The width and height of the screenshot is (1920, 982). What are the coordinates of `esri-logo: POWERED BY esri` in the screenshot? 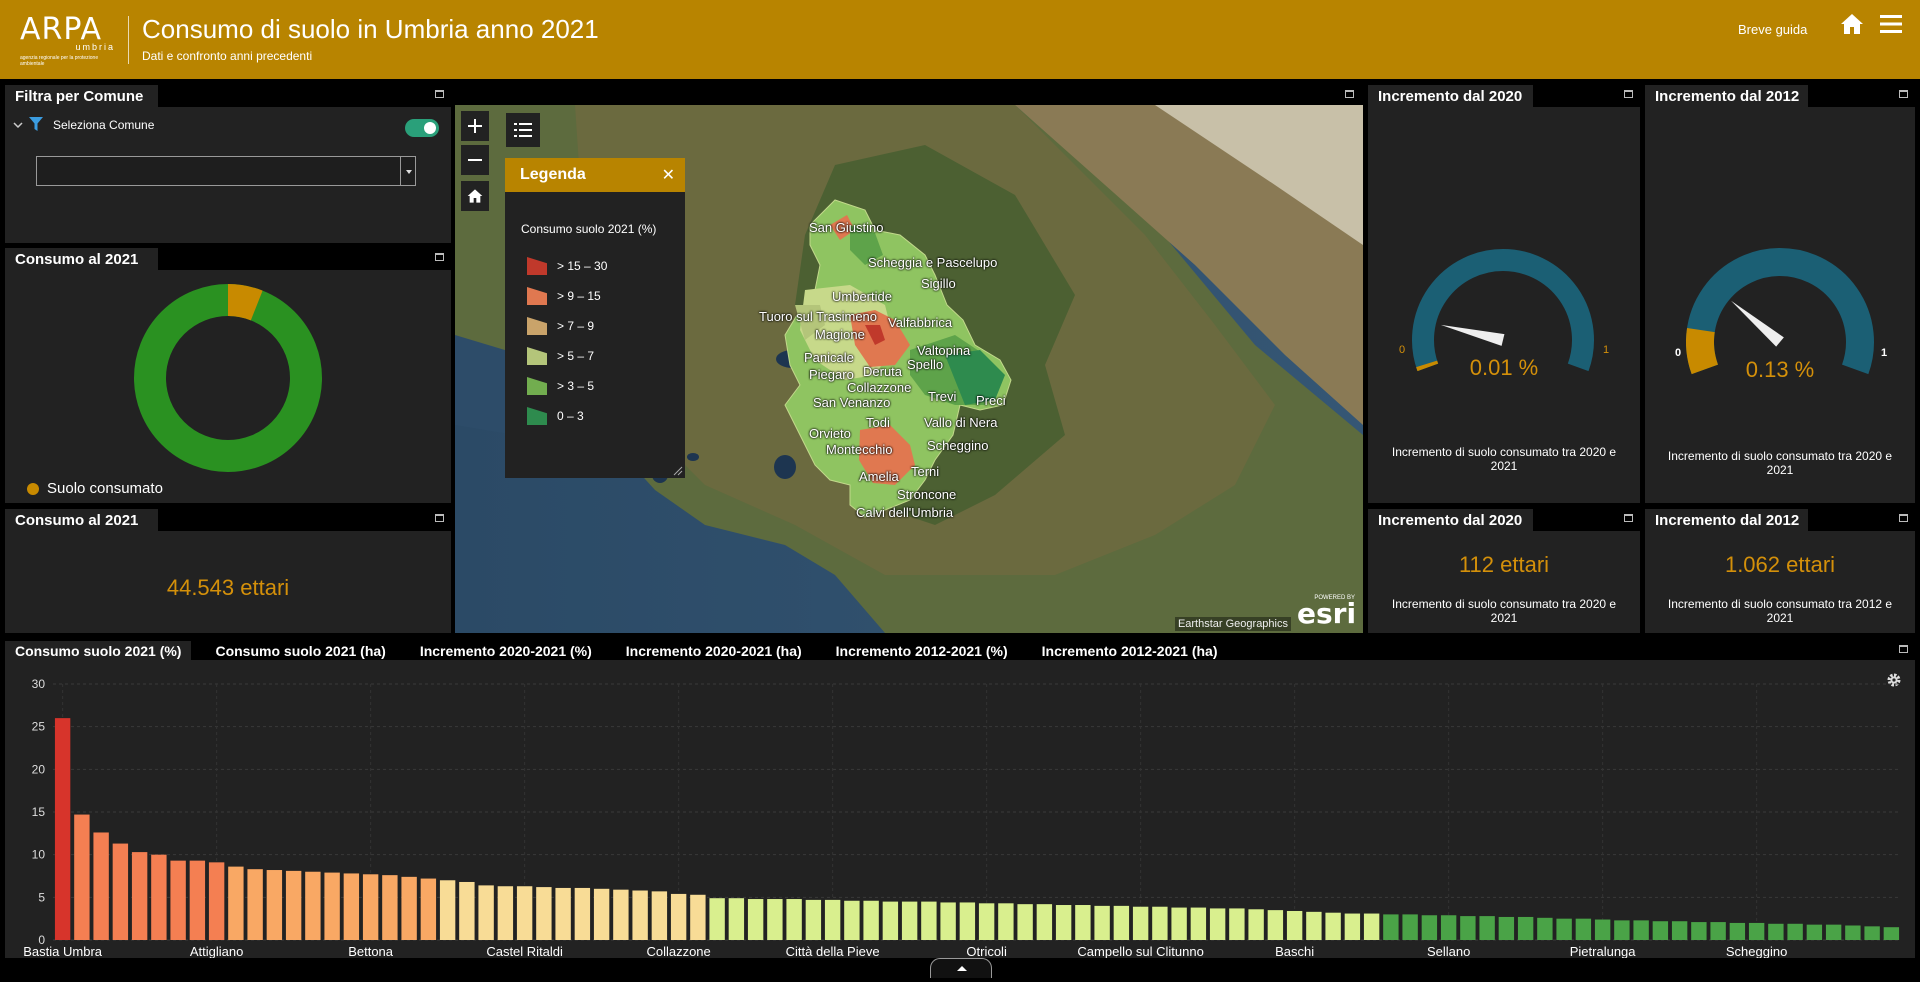 It's located at (1326, 612).